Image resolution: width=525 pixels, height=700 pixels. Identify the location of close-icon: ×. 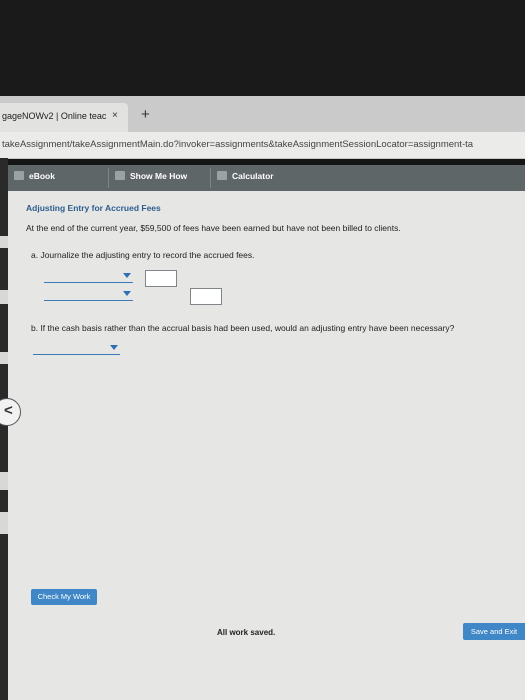
(115, 115).